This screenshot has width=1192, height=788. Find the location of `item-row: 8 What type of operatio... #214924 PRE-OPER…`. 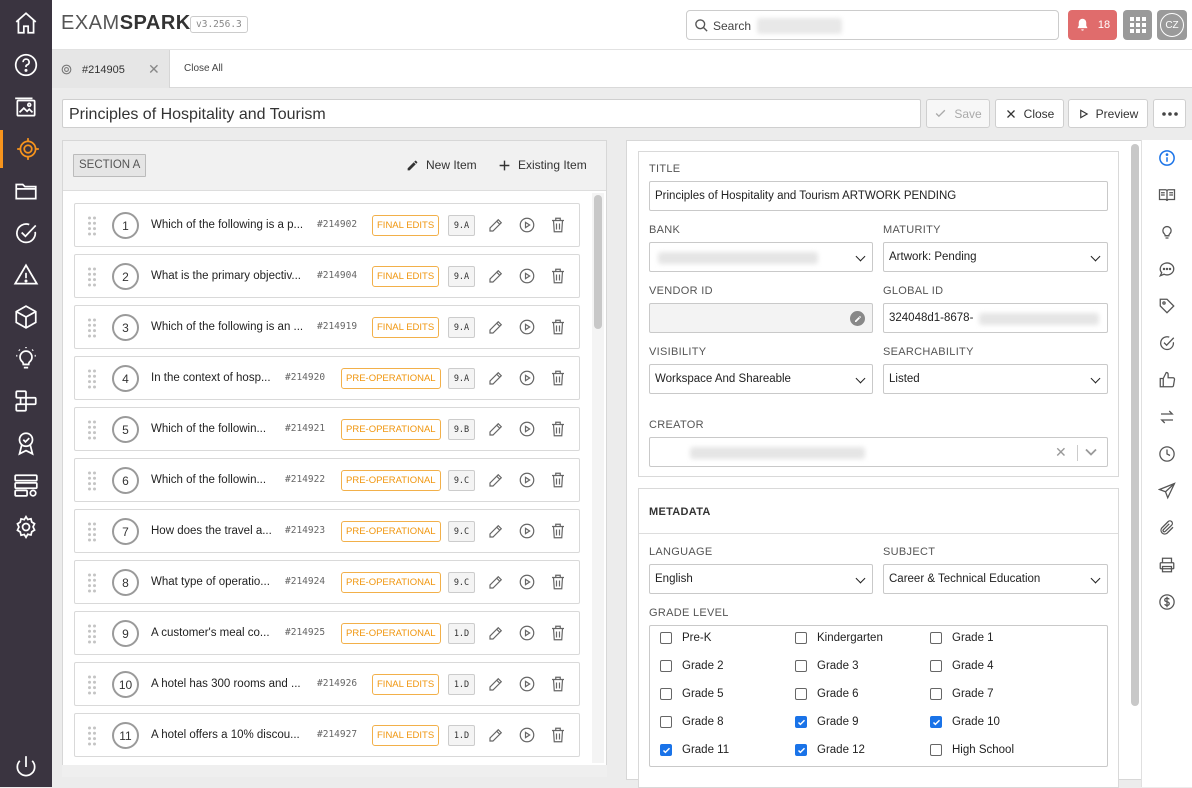

item-row: 8 What type of operatio... #214924 PRE-OPER… is located at coordinates (327, 582).